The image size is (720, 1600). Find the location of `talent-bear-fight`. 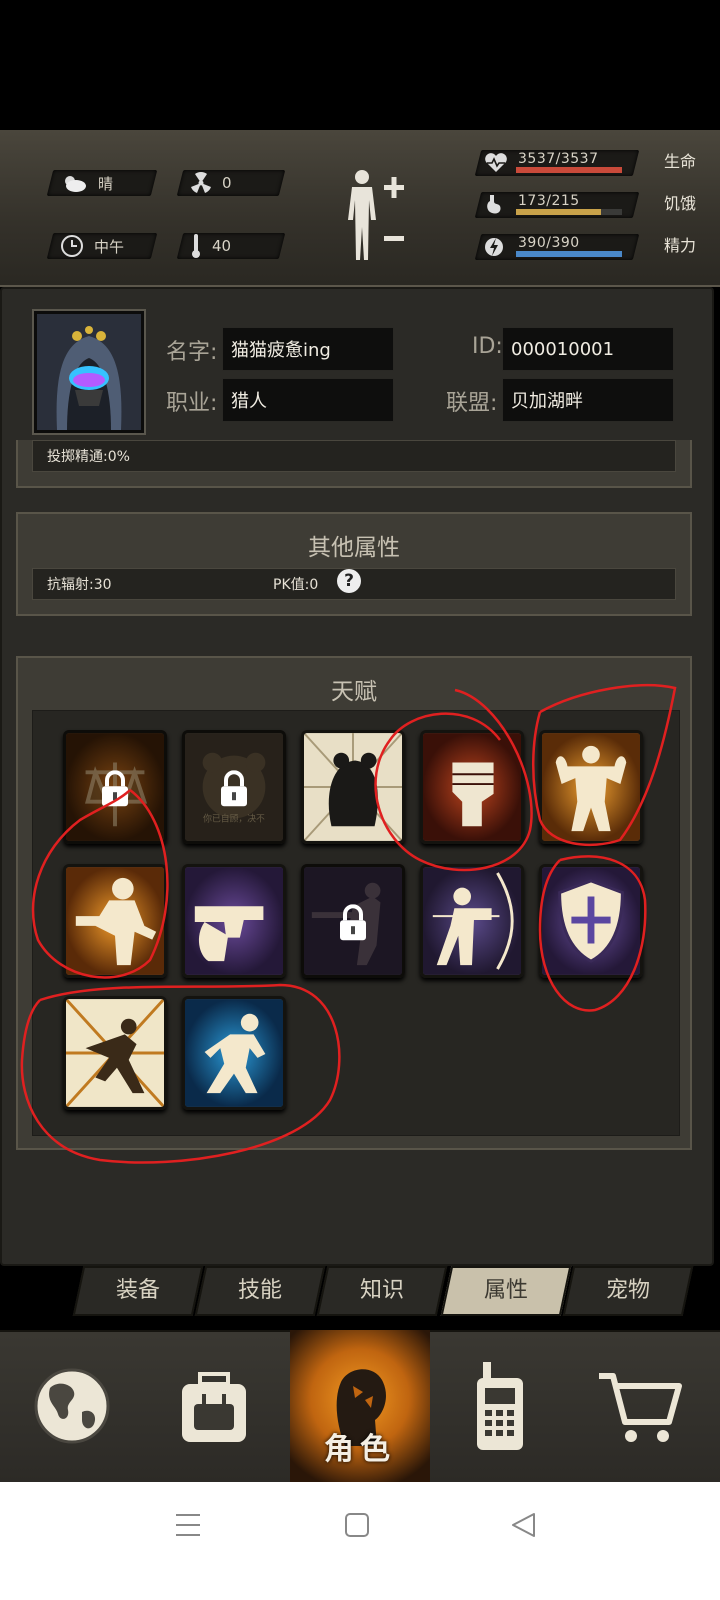

talent-bear-fight is located at coordinates (353, 787).